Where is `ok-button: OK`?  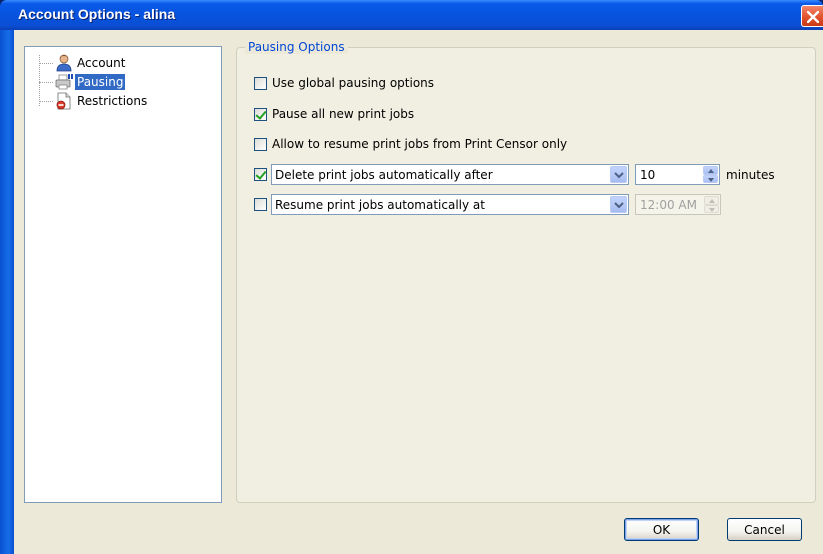
ok-button: OK is located at coordinates (661, 529).